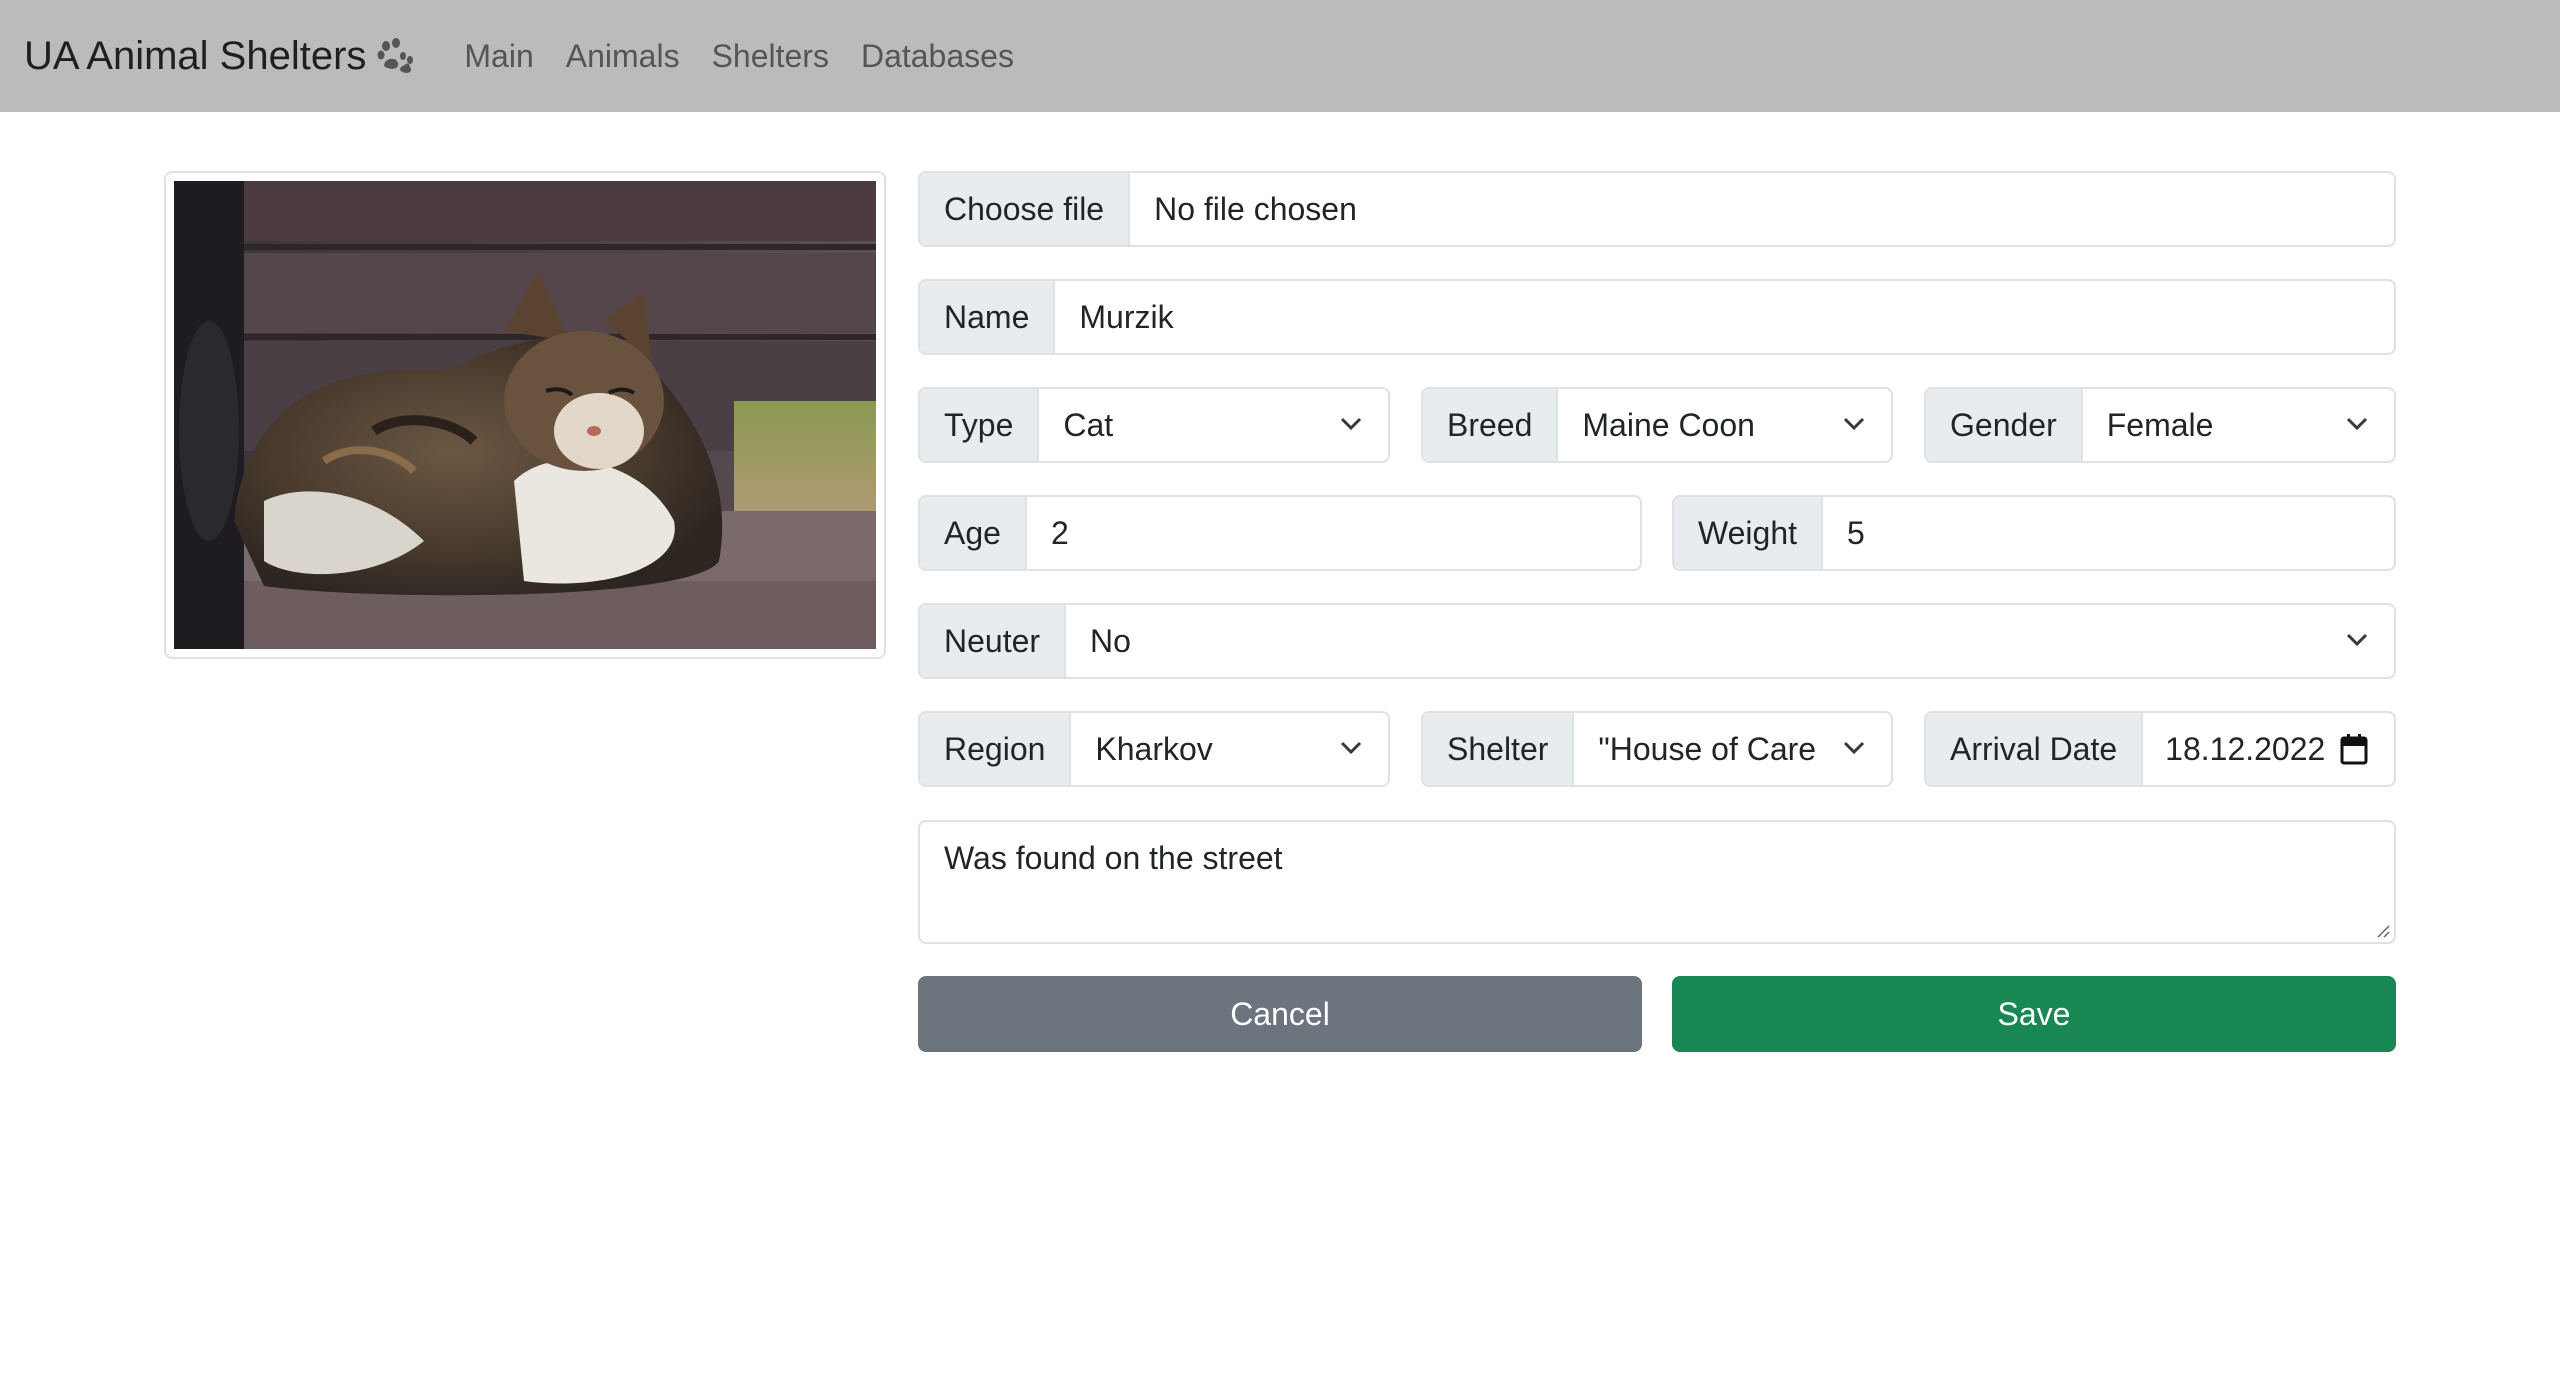  Describe the element at coordinates (996, 749) in the screenshot. I see `region-label: Region` at that location.